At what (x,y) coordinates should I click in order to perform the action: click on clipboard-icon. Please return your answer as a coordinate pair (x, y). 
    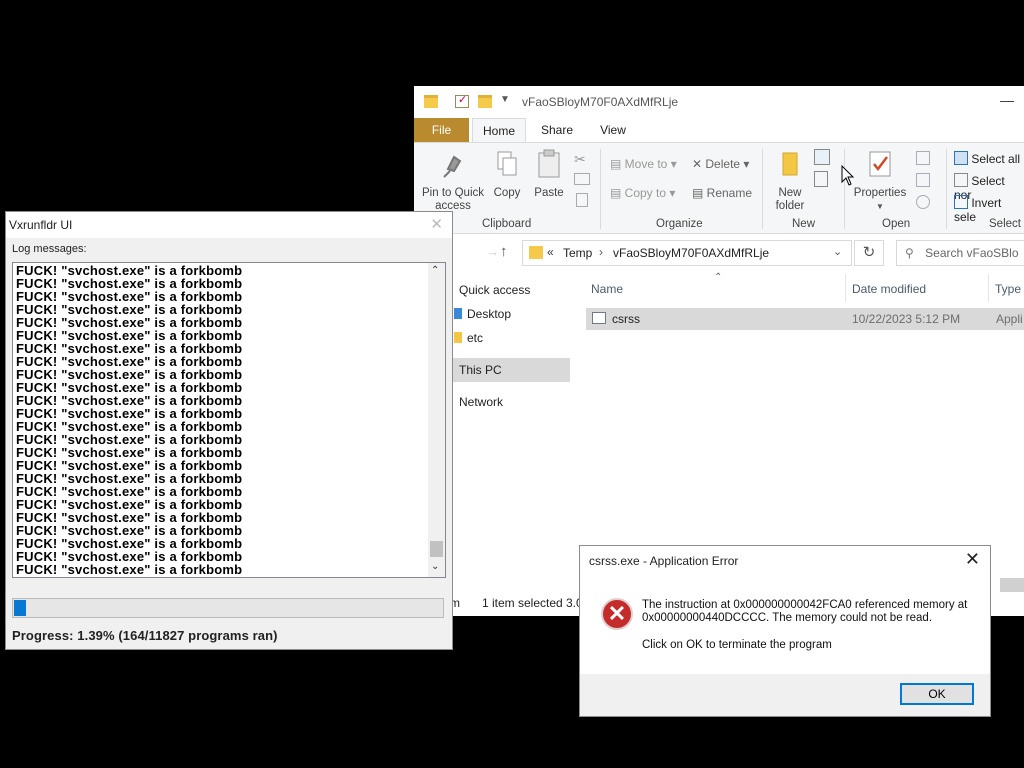
    Looking at the image, I should click on (549, 163).